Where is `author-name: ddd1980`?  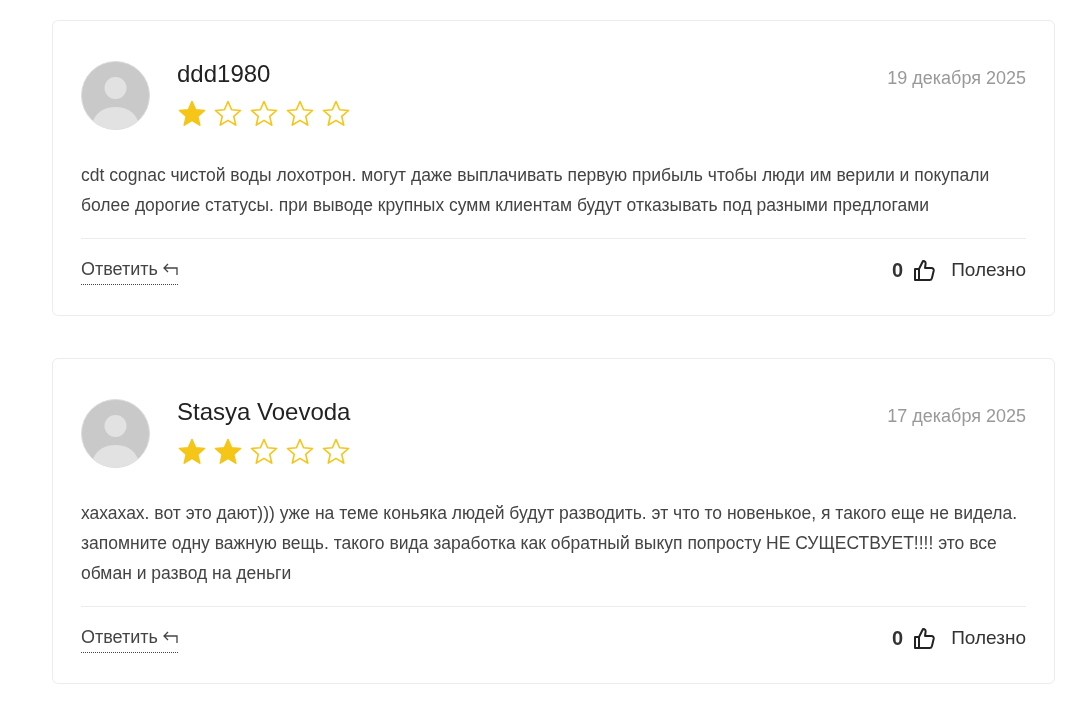
author-name: ddd1980 is located at coordinates (224, 74).